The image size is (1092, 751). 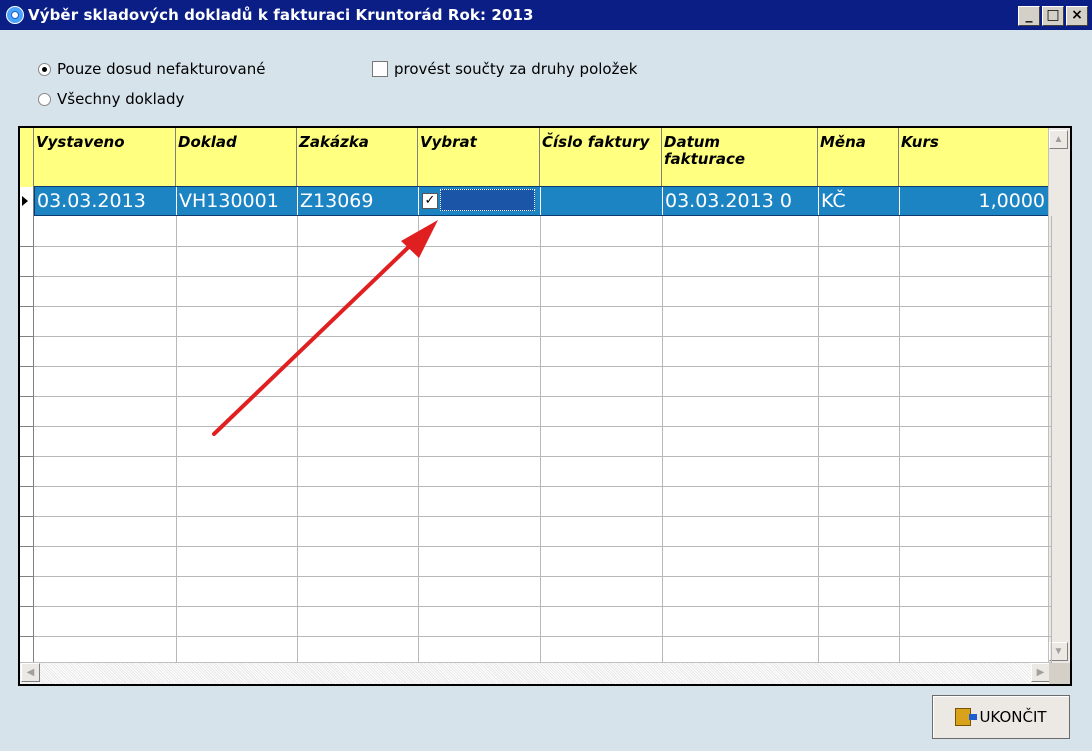 I want to click on end-button: UKONČIT, so click(x=1001, y=717).